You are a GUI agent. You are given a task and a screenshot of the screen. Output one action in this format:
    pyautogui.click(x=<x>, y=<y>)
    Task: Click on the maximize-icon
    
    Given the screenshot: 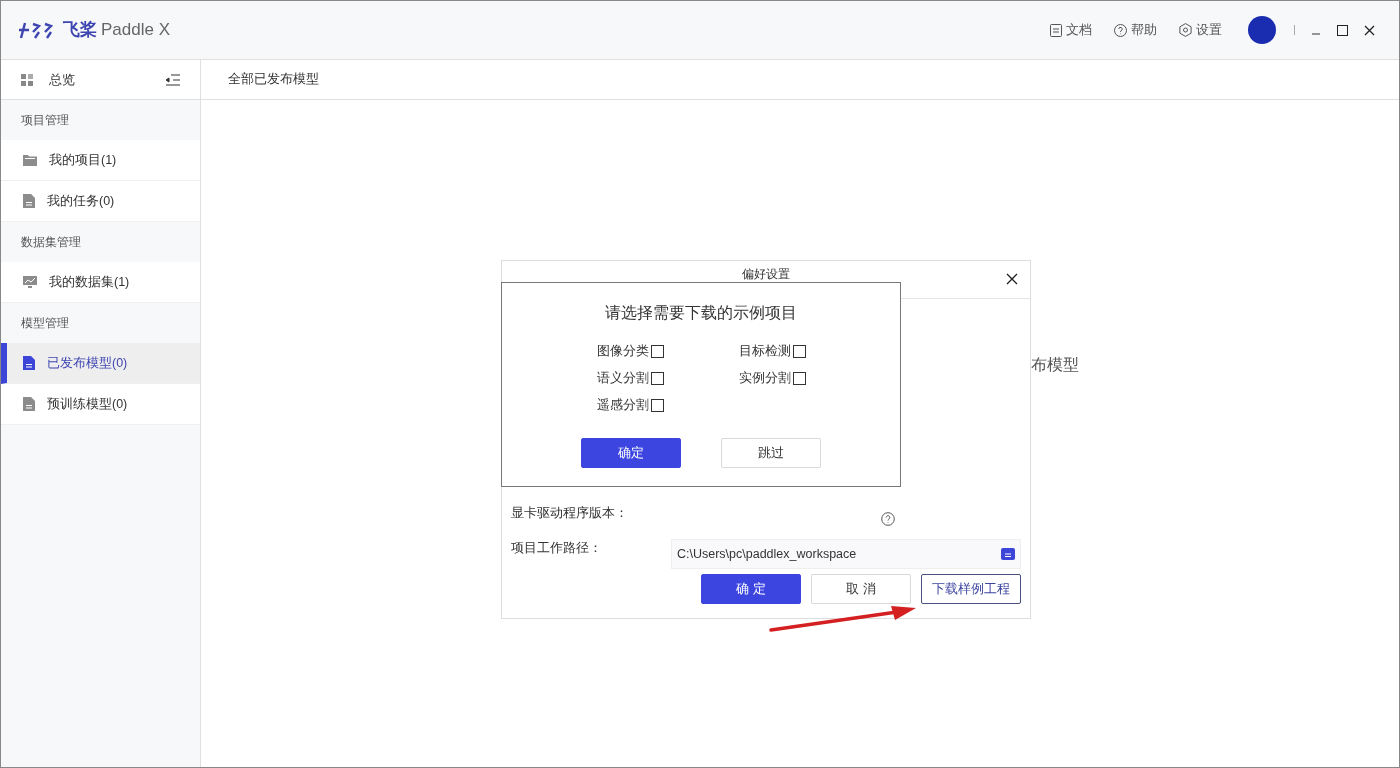 What is the action you would take?
    pyautogui.click(x=1342, y=30)
    